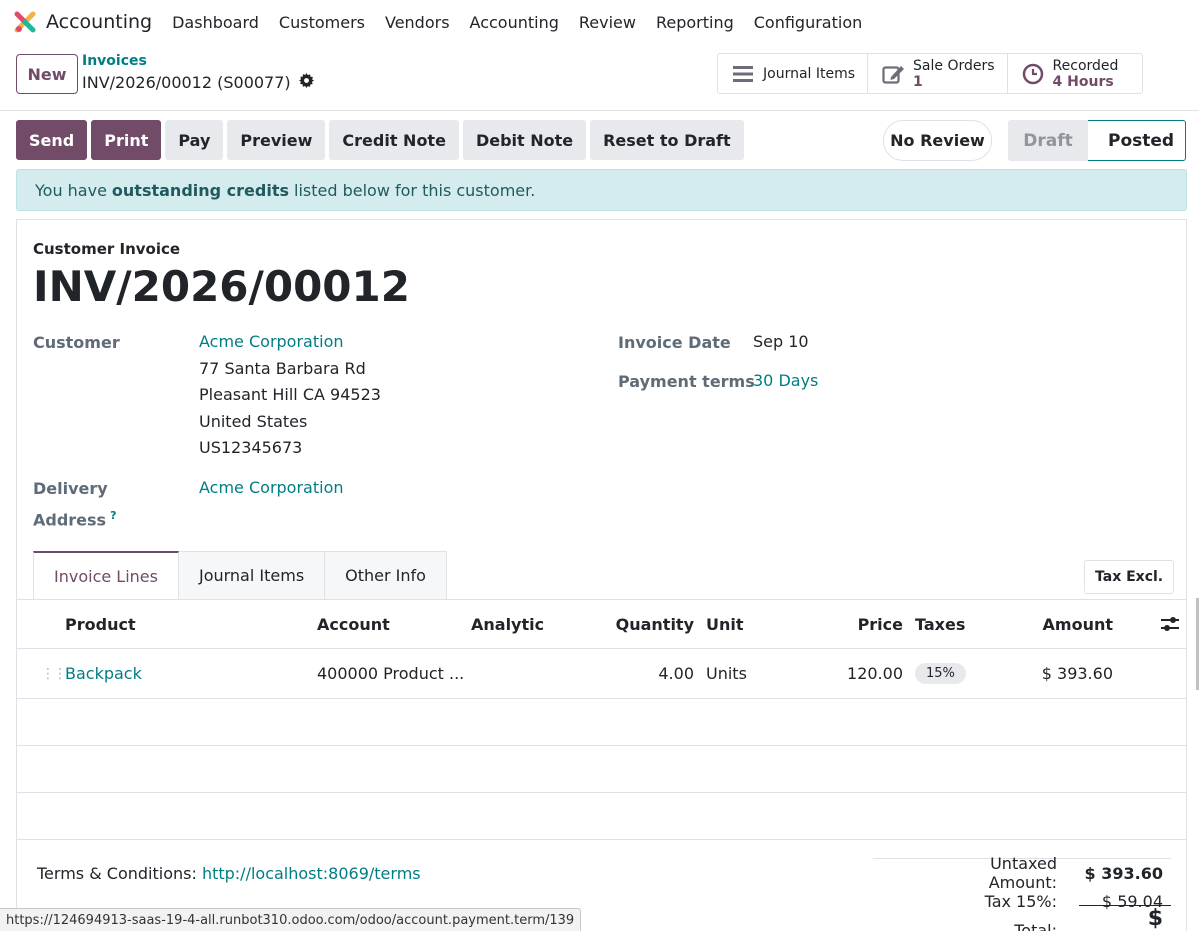  I want to click on untaxed-label: Untaxed Amount:, so click(1022, 873).